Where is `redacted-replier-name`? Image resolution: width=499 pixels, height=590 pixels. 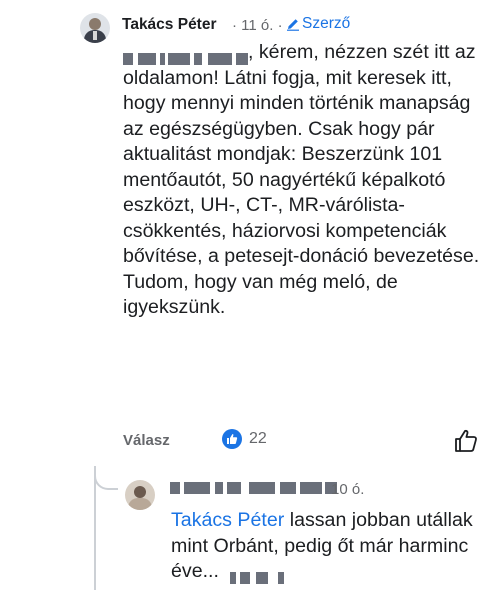 redacted-replier-name is located at coordinates (253, 486).